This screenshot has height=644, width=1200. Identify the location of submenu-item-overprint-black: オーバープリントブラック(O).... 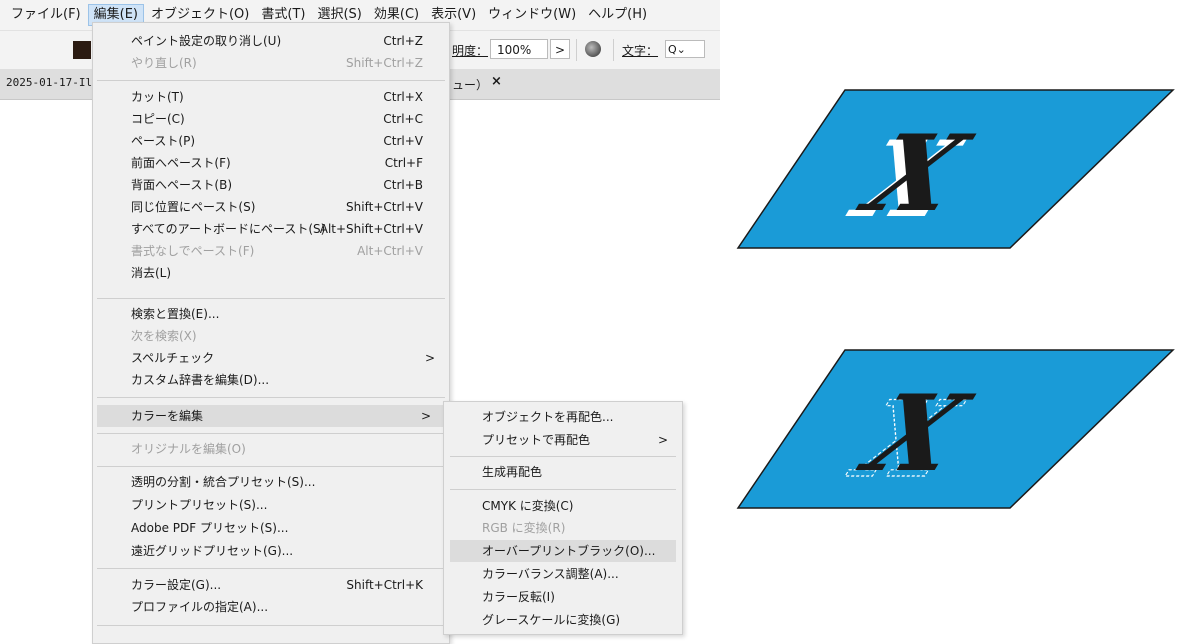
(563, 551).